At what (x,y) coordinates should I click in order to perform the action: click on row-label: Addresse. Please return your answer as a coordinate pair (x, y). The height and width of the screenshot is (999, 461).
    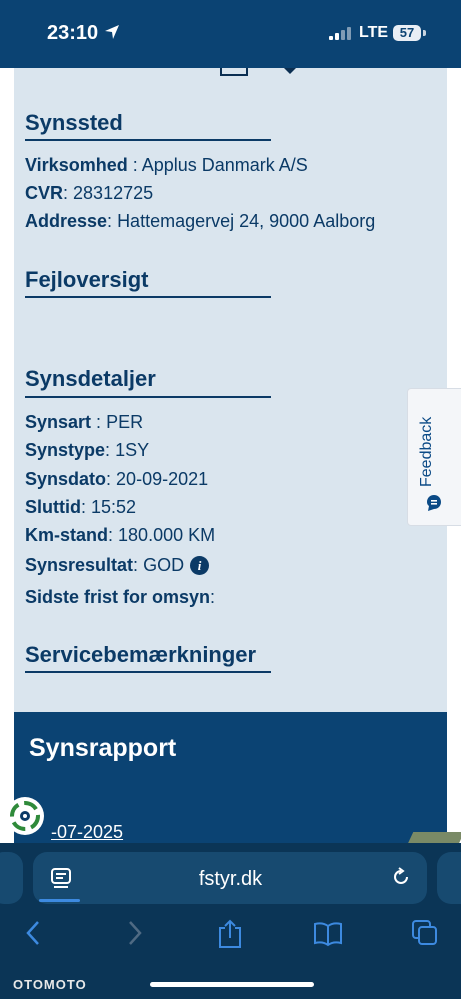
    Looking at the image, I should click on (66, 221).